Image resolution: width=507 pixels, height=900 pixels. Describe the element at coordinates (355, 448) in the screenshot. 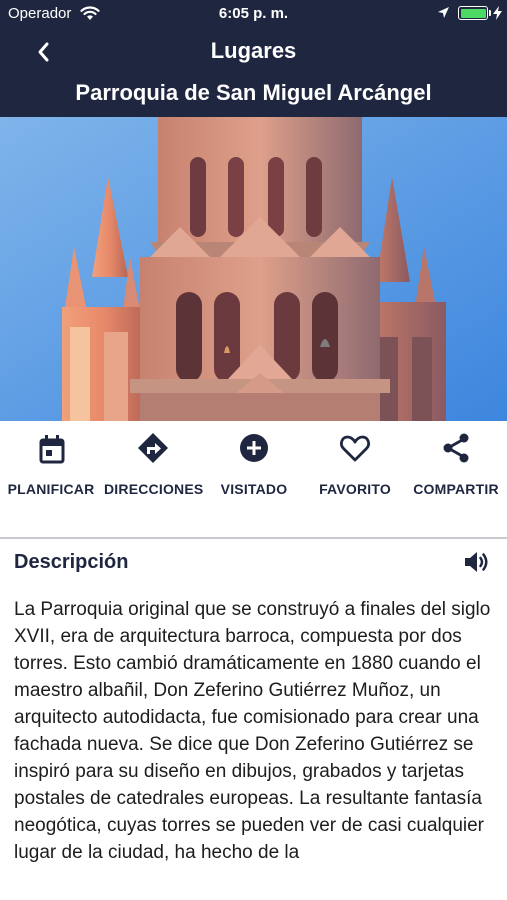

I see `heart-icon` at that location.